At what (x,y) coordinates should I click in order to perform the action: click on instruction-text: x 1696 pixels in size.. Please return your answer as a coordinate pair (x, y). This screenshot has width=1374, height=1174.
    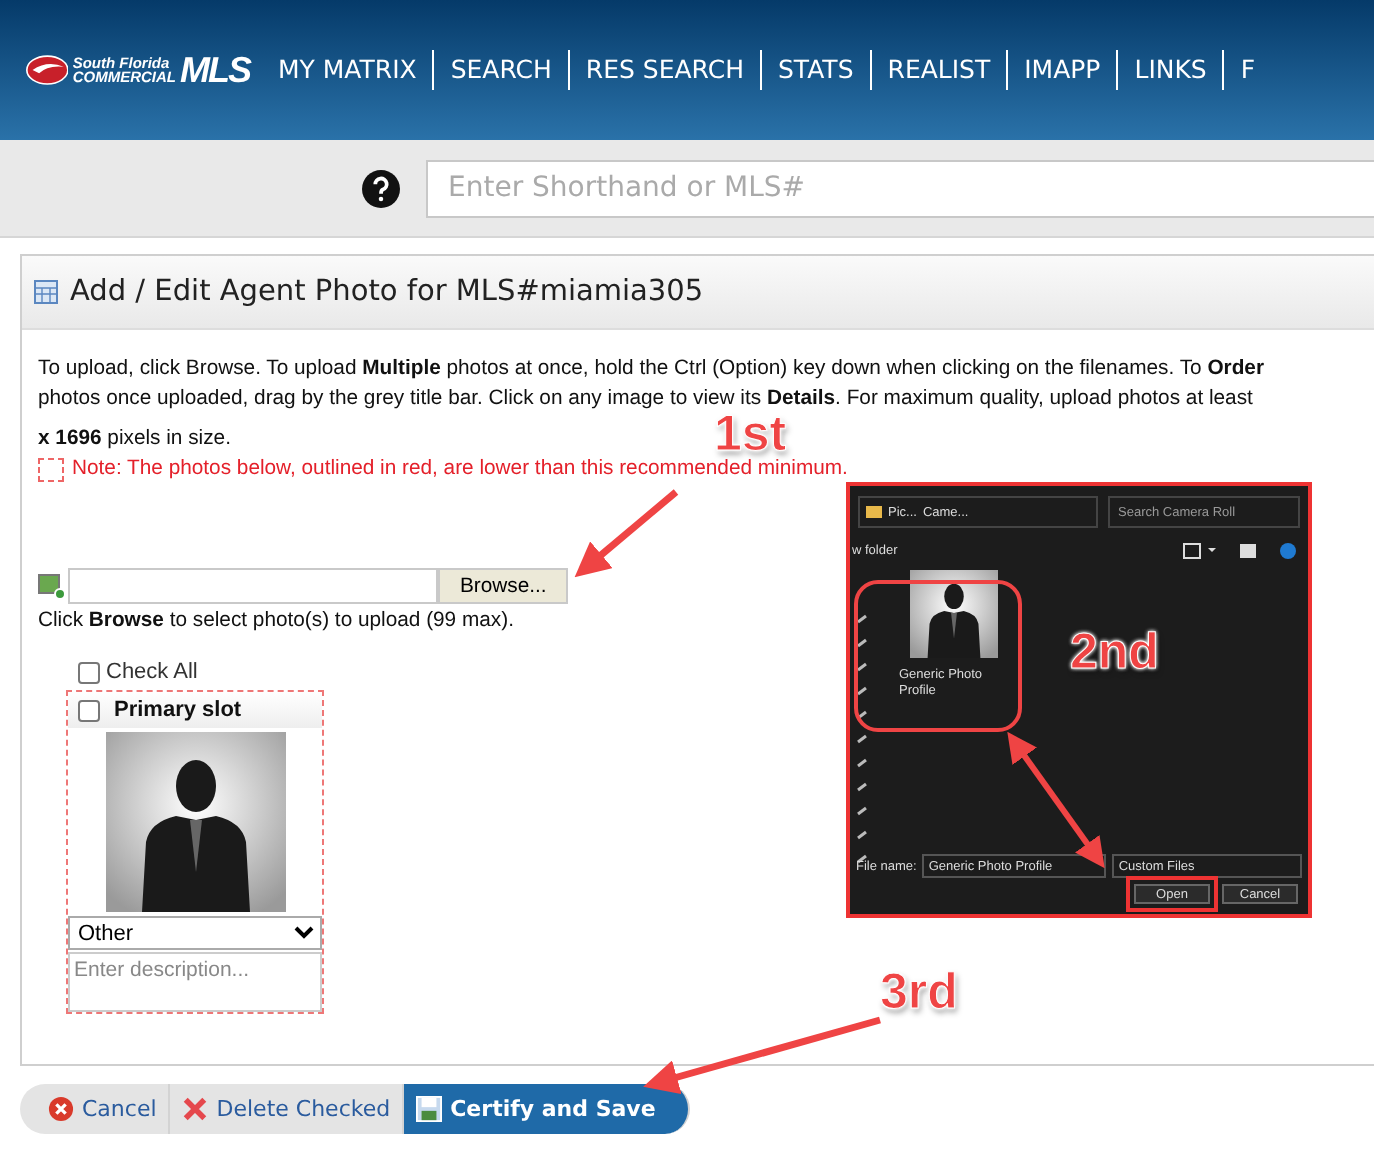
    Looking at the image, I should click on (134, 440).